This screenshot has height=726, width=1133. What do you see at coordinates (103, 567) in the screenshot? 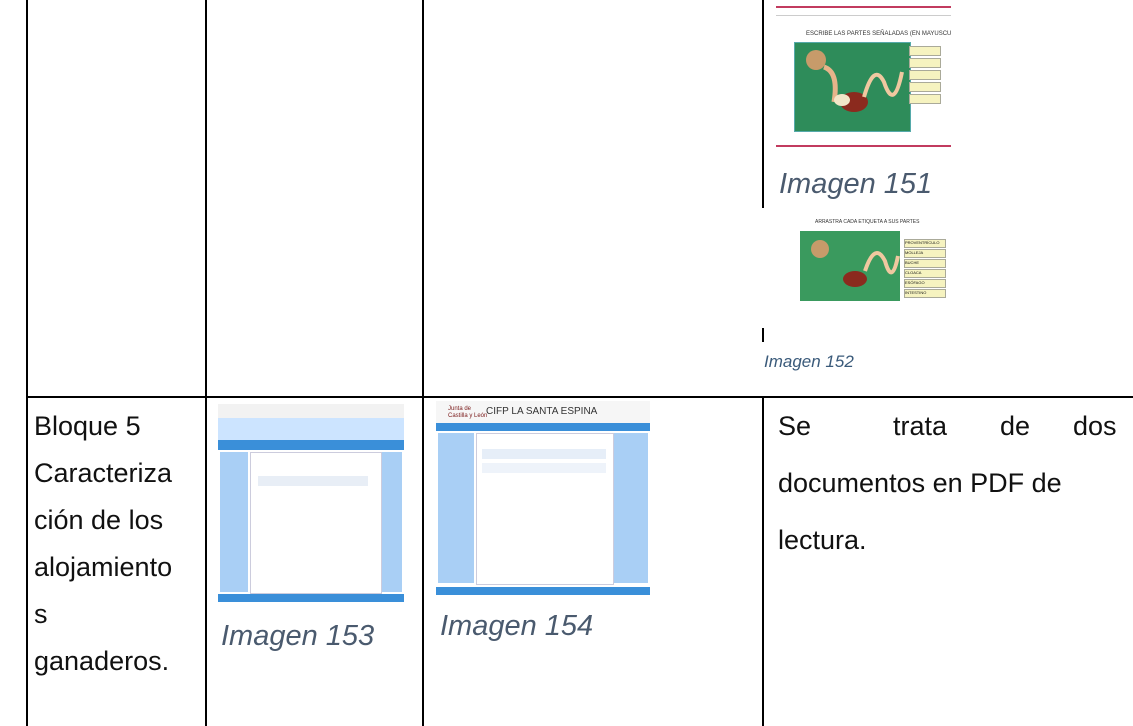
I see `block-line-4: alojamiento` at bounding box center [103, 567].